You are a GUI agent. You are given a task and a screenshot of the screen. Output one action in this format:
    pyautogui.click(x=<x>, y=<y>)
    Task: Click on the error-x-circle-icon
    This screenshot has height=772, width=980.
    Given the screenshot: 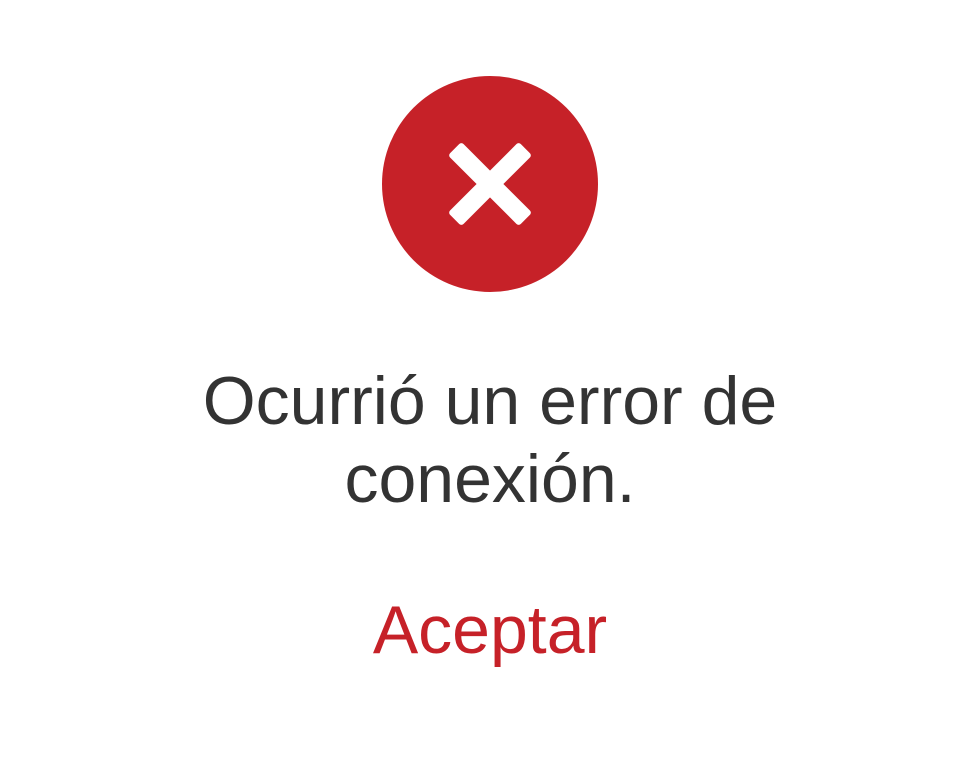 What is the action you would take?
    pyautogui.click(x=490, y=184)
    